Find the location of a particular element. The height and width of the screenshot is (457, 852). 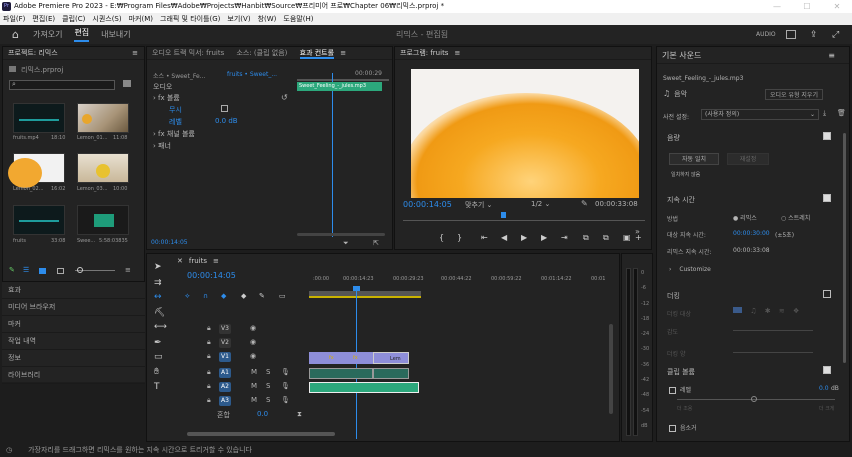

method-remix-radio: ● 리믹스 is located at coordinates (745, 217).